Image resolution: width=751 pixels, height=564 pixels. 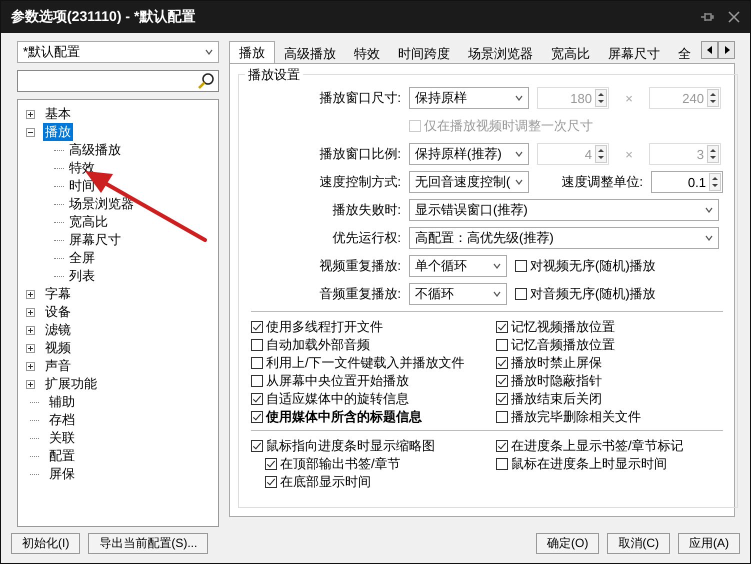 What do you see at coordinates (684, 53) in the screenshot?
I see `tab: 全` at bounding box center [684, 53].